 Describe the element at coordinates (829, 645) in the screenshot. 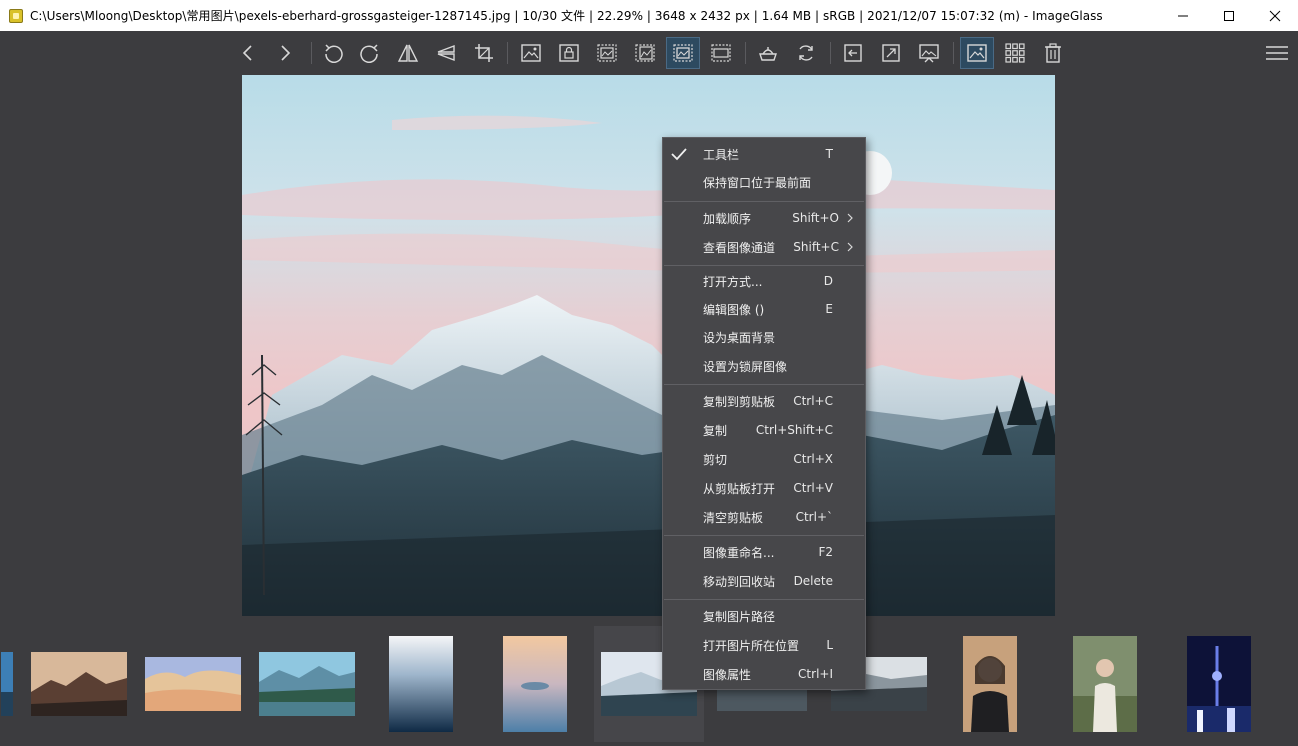

I see `menu-item-shortcut: L` at that location.